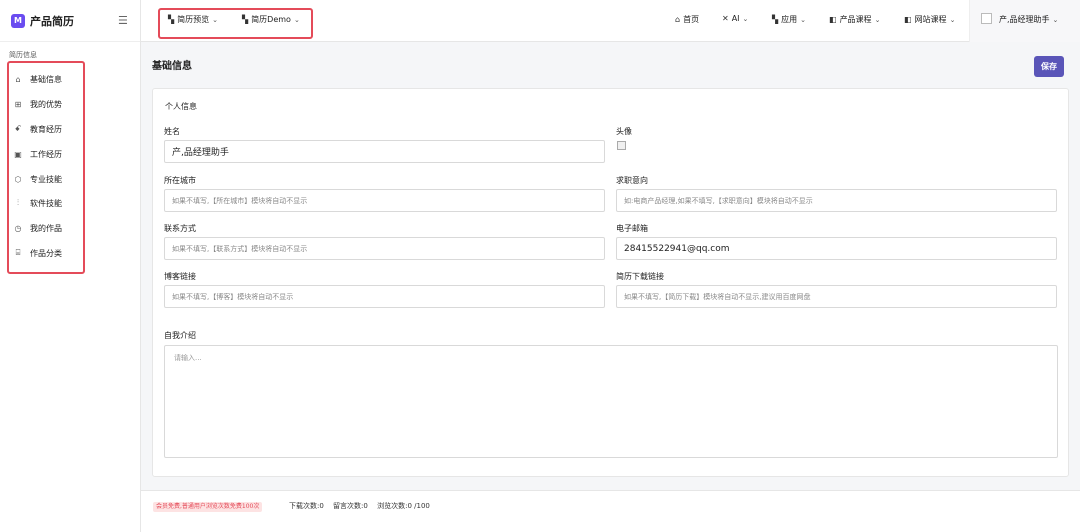 Image resolution: width=1080 pixels, height=532 pixels. Describe the element at coordinates (640, 276) in the screenshot. I see `download-label: 简历下载链接` at that location.